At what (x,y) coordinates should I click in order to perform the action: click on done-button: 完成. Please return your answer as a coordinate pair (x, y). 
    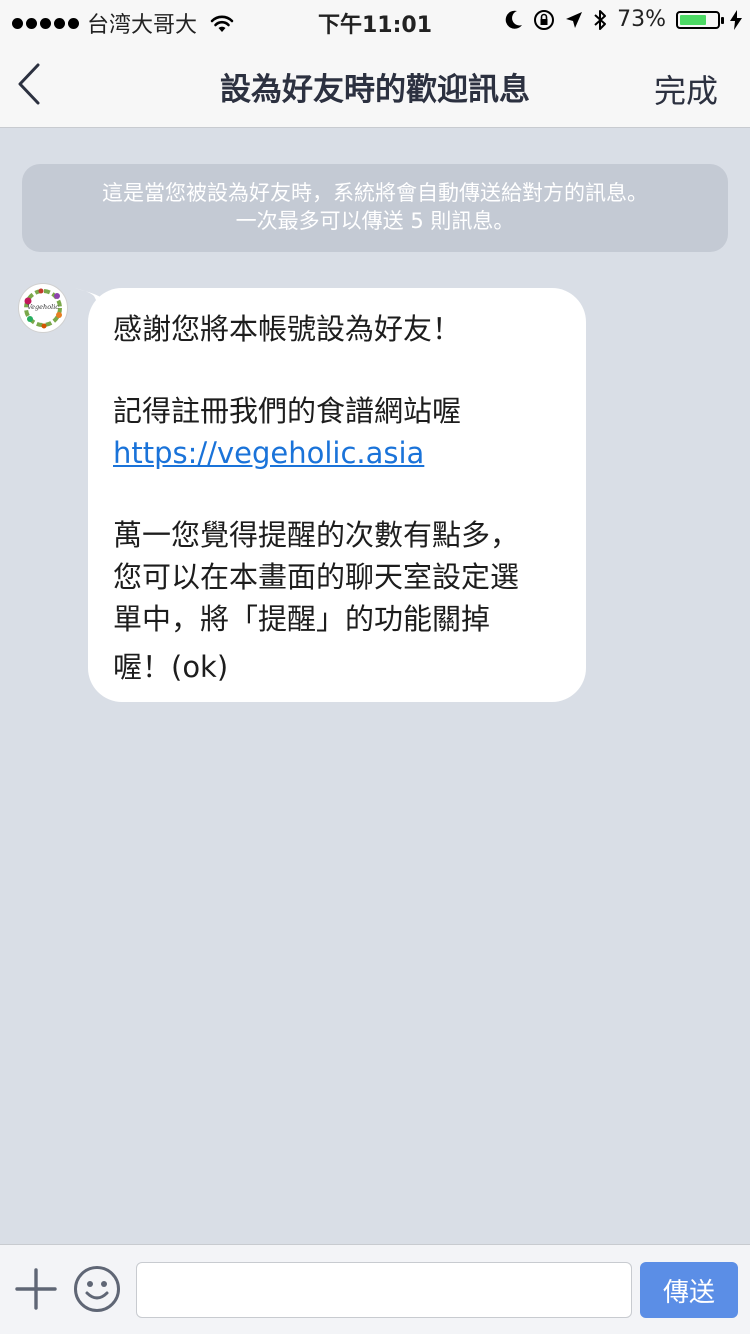
    Looking at the image, I should click on (686, 89).